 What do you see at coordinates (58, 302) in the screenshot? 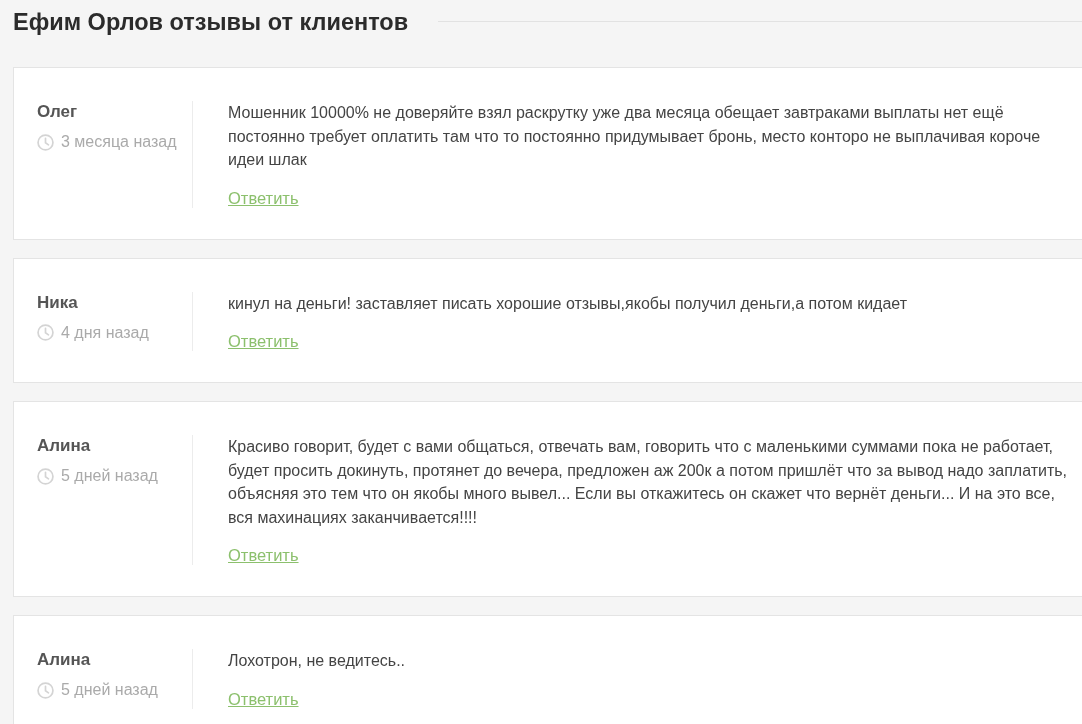
I see `author-name: Ника` at bounding box center [58, 302].